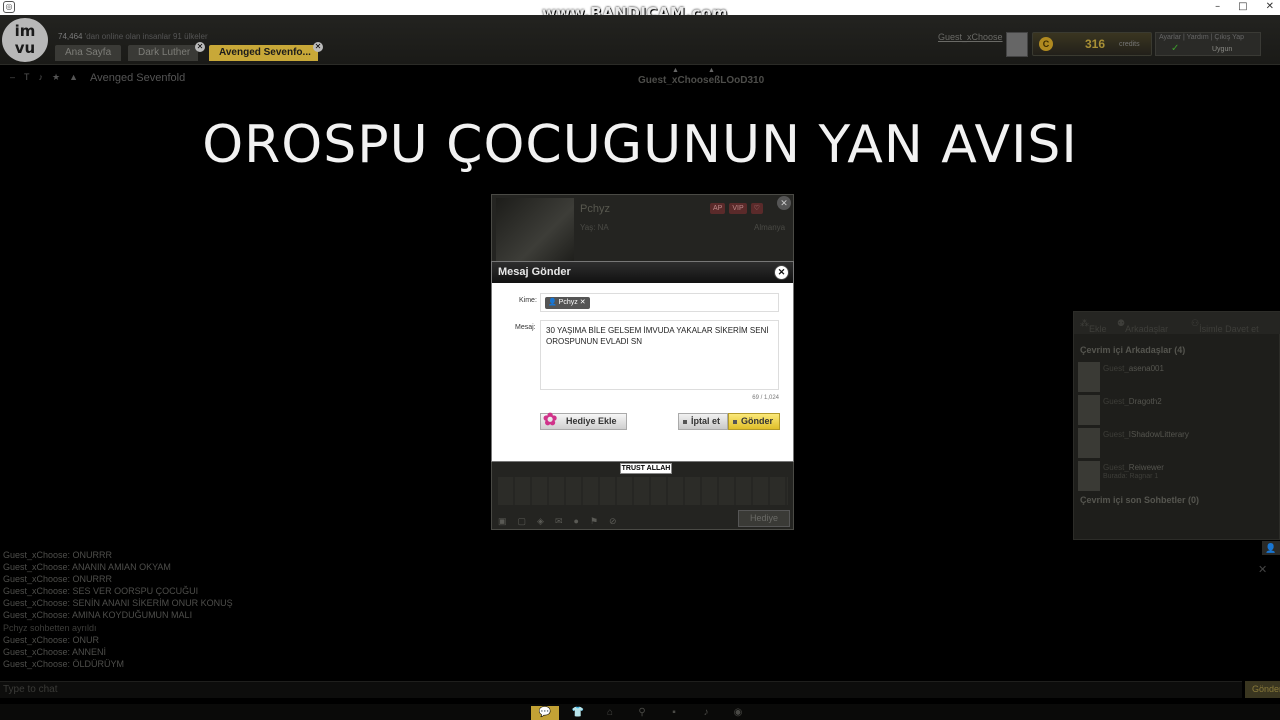  Describe the element at coordinates (1178, 411) in the screenshot. I see `list-item: Guest_Dragoth2` at that location.